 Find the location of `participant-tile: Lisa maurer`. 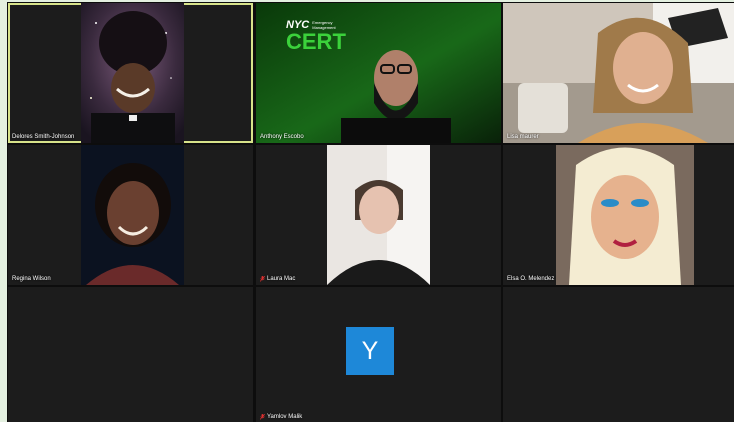

participant-tile: Lisa maurer is located at coordinates (618, 73).